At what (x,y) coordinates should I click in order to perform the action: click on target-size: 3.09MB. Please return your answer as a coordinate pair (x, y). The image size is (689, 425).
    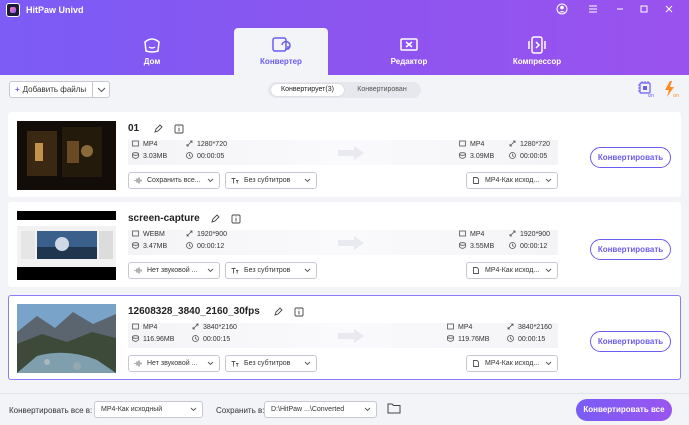
    Looking at the image, I should click on (476, 156).